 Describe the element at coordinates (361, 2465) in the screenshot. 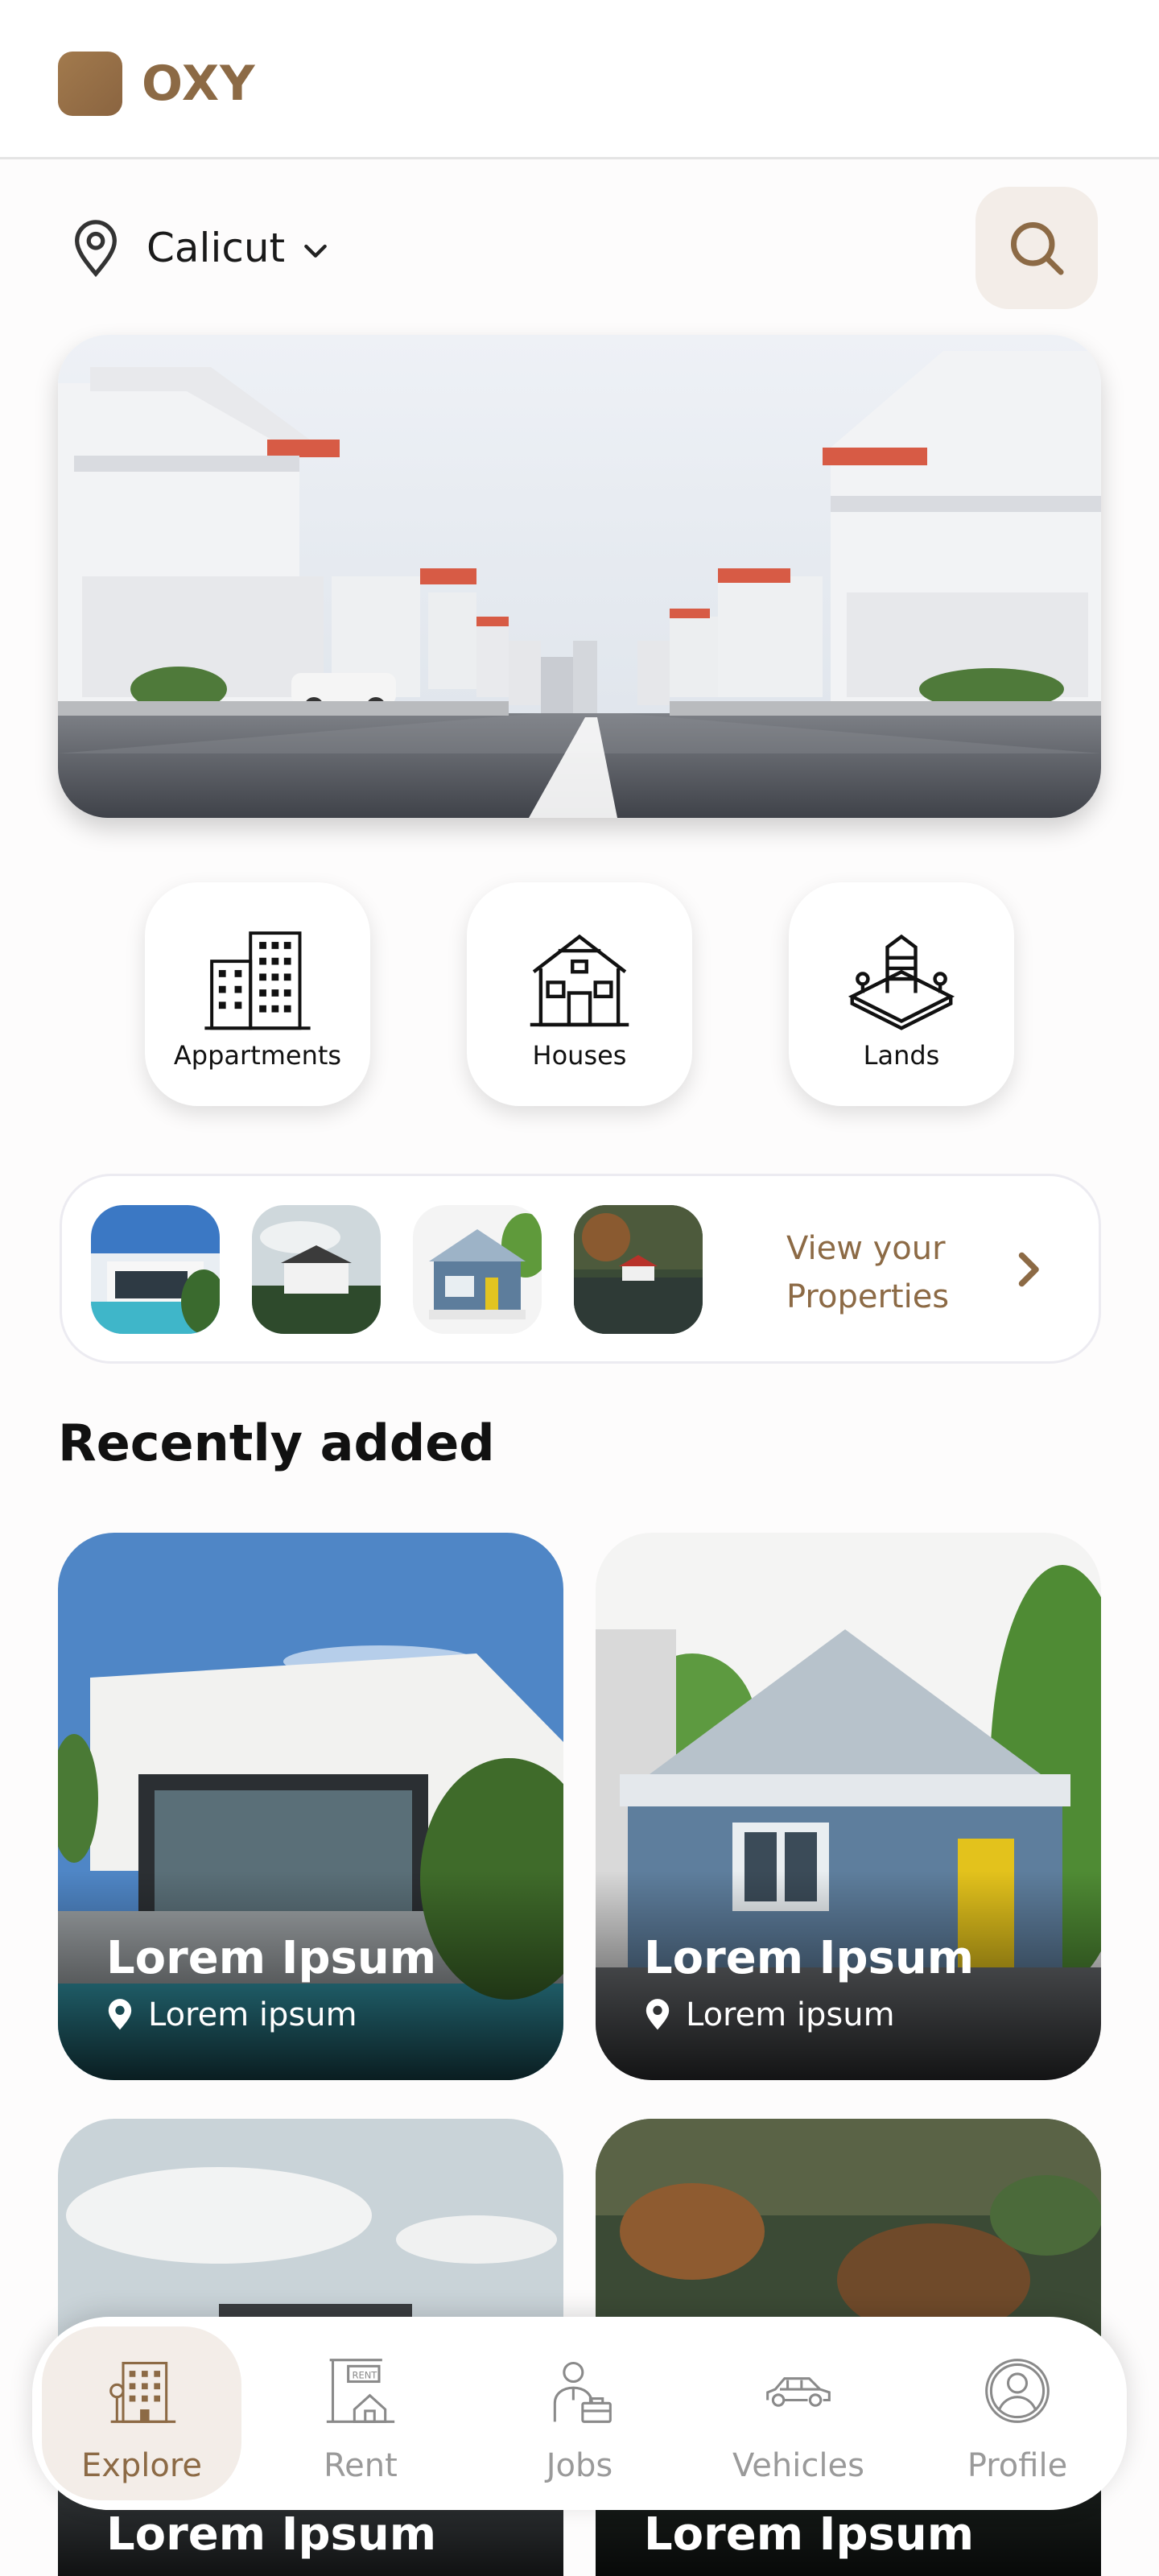

I see `nav-label: Rent` at that location.